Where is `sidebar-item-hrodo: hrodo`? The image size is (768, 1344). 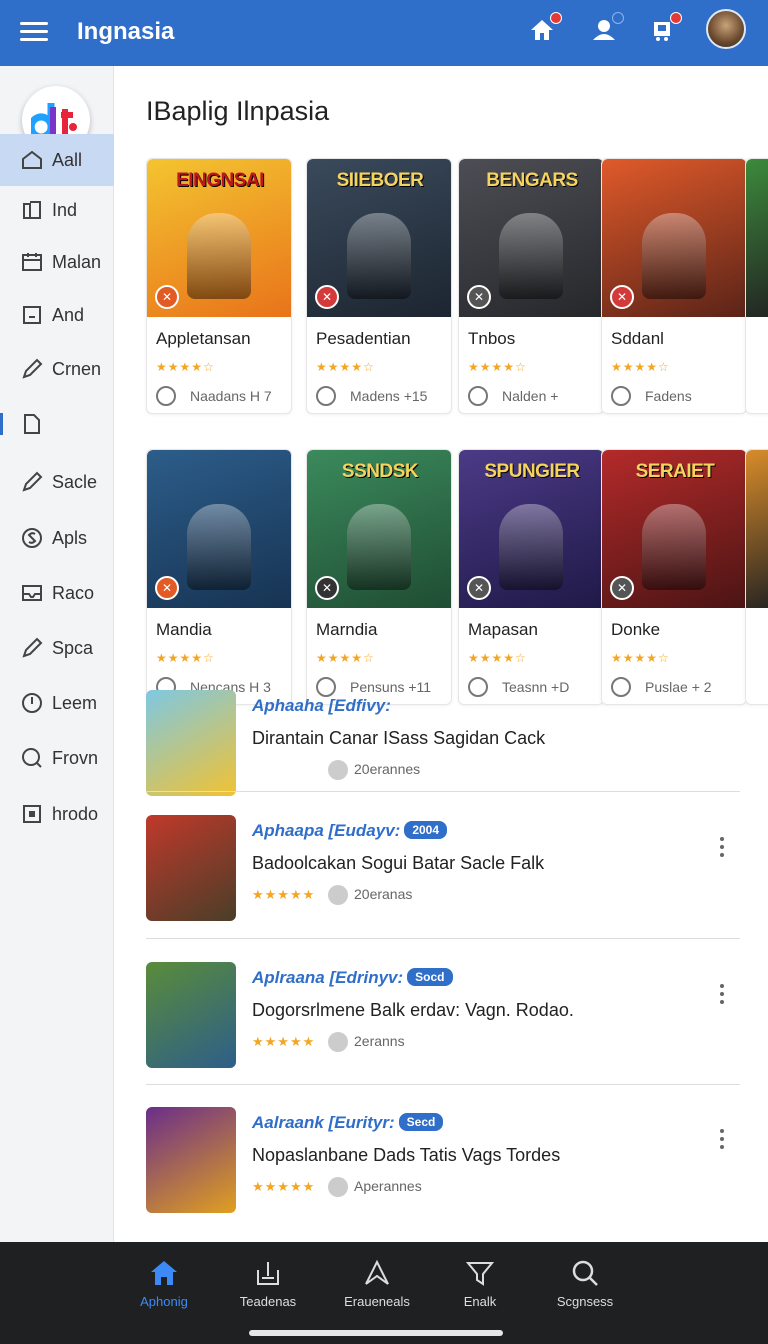 sidebar-item-hrodo: hrodo is located at coordinates (57, 814).